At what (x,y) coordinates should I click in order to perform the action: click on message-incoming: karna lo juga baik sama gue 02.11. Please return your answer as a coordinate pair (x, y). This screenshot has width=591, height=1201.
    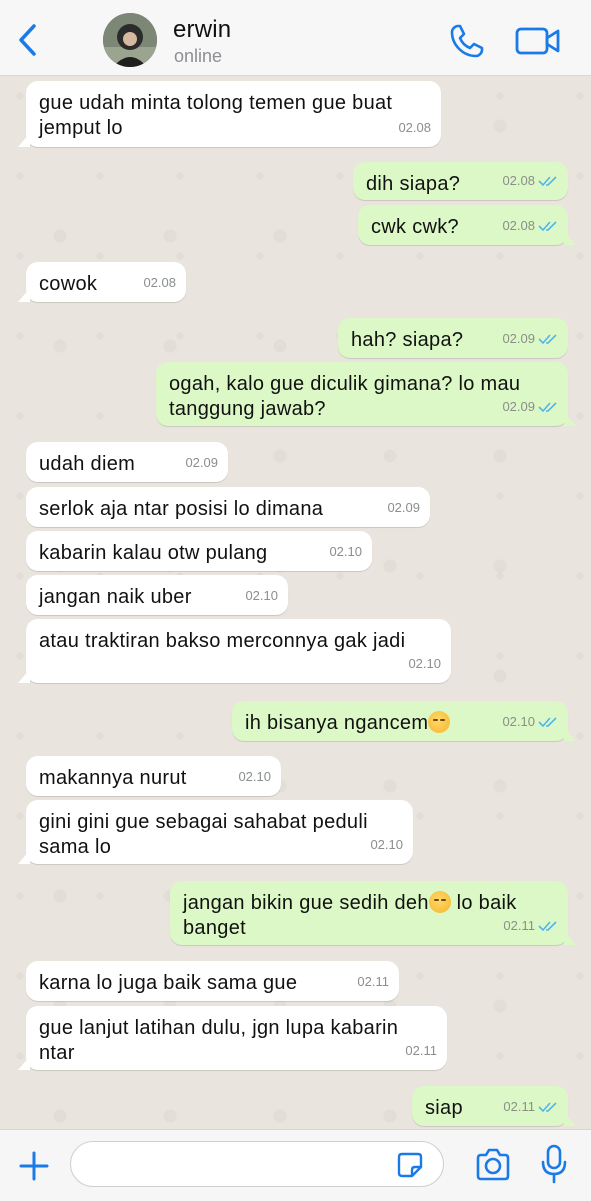
    Looking at the image, I should click on (212, 981).